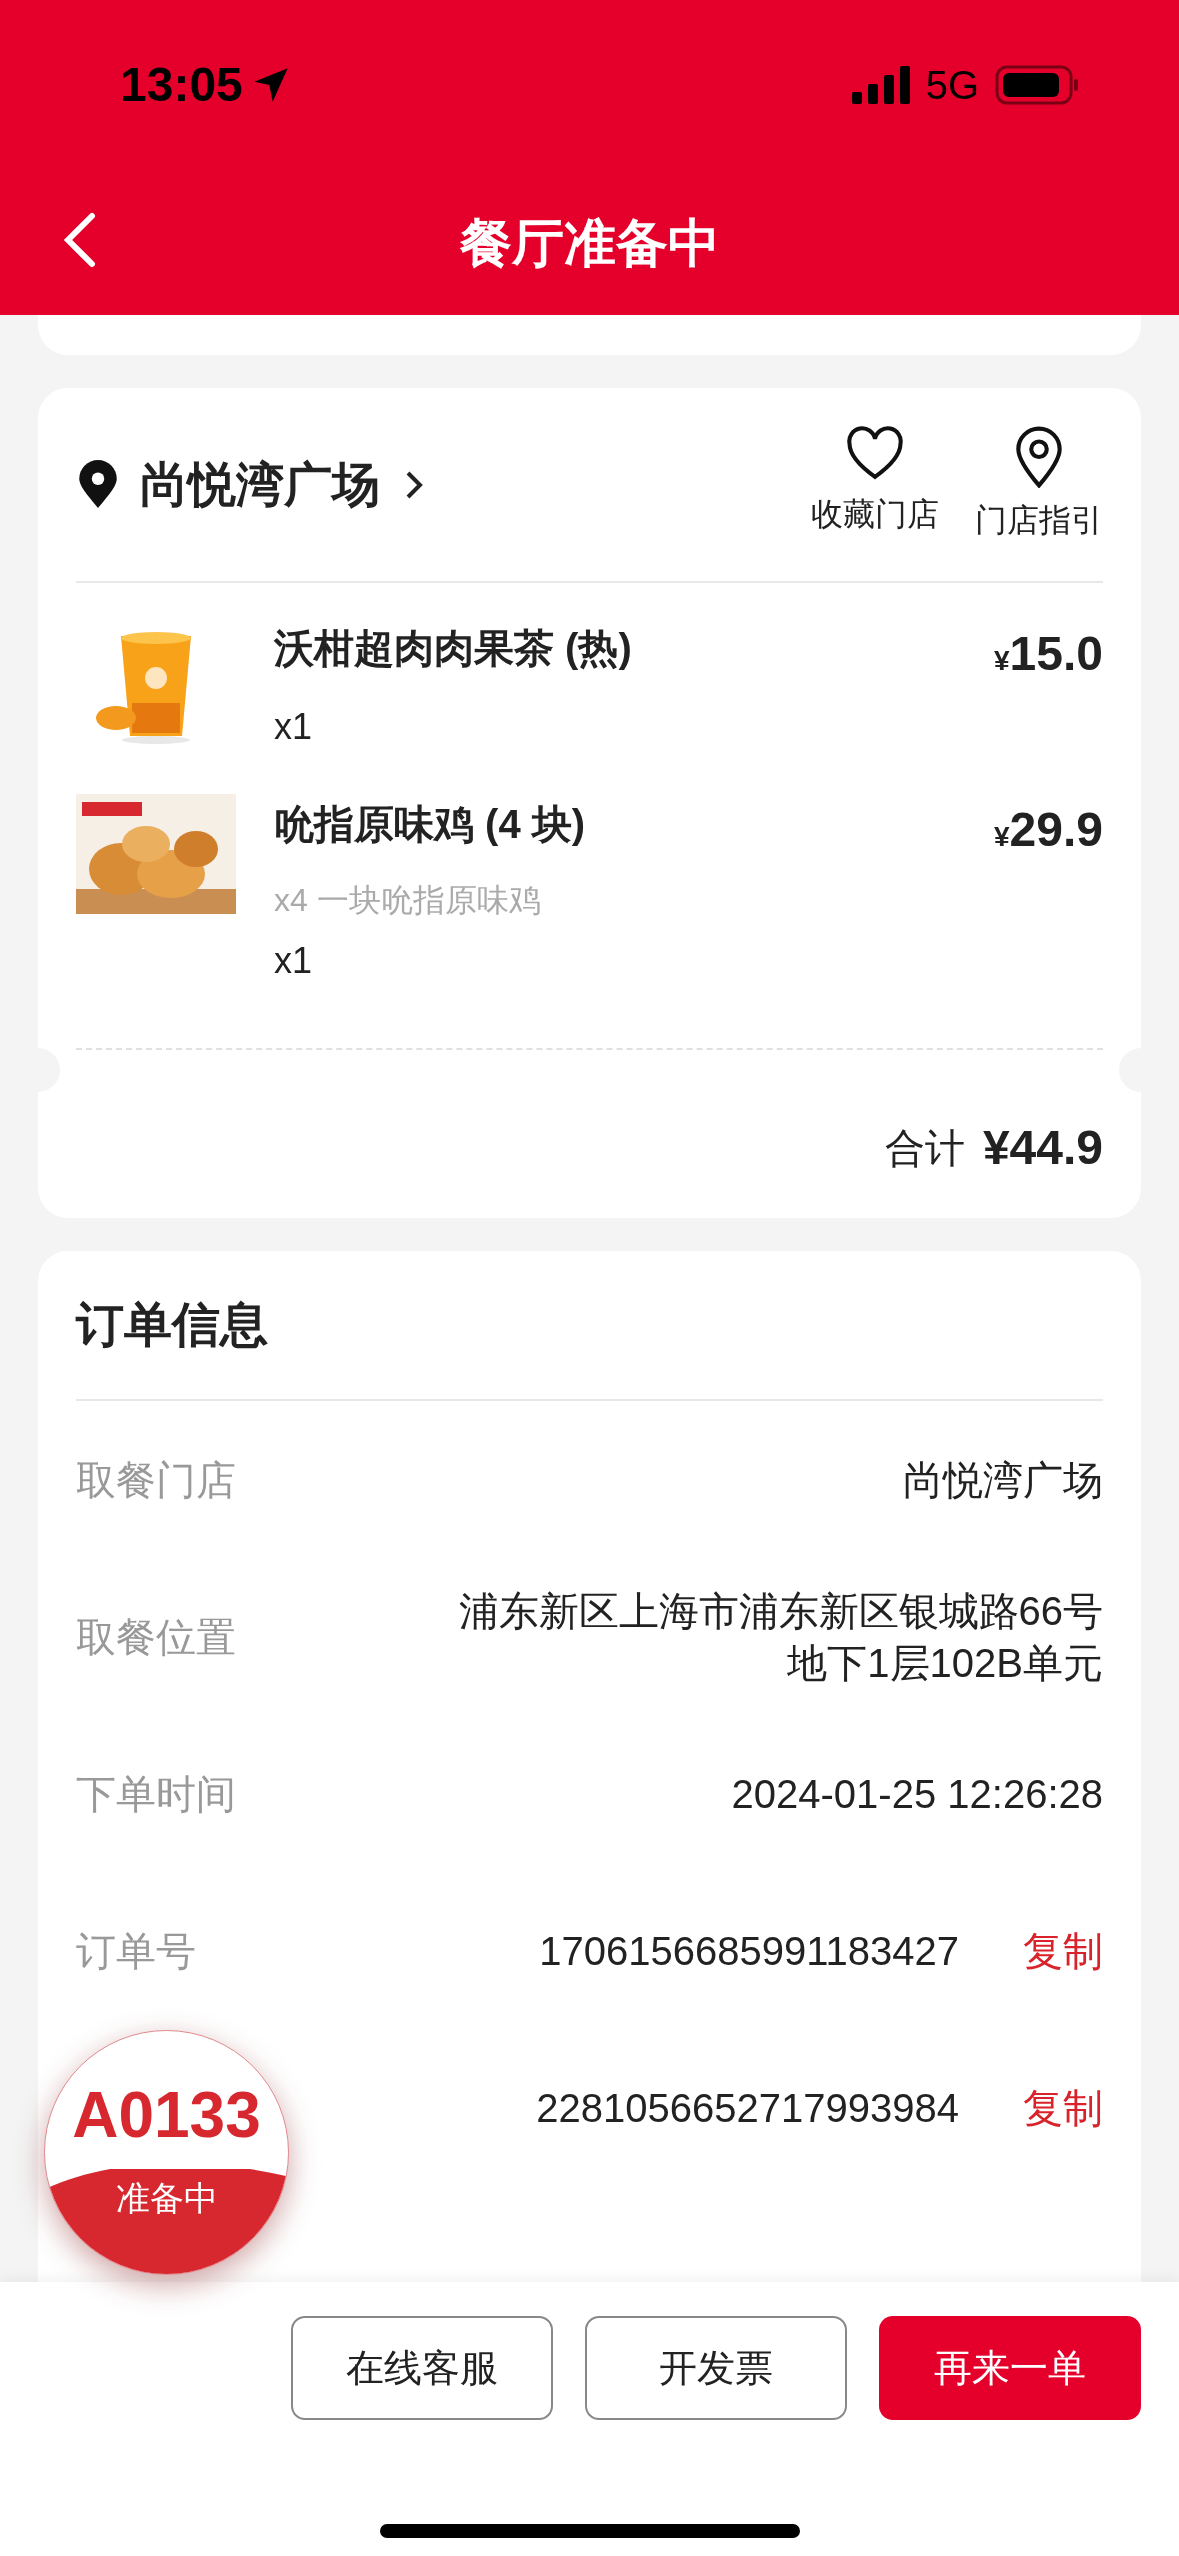 This screenshot has height=2556, width=1179. I want to click on item-name: 沃柑超肉肉果茶 (热), so click(453, 648).